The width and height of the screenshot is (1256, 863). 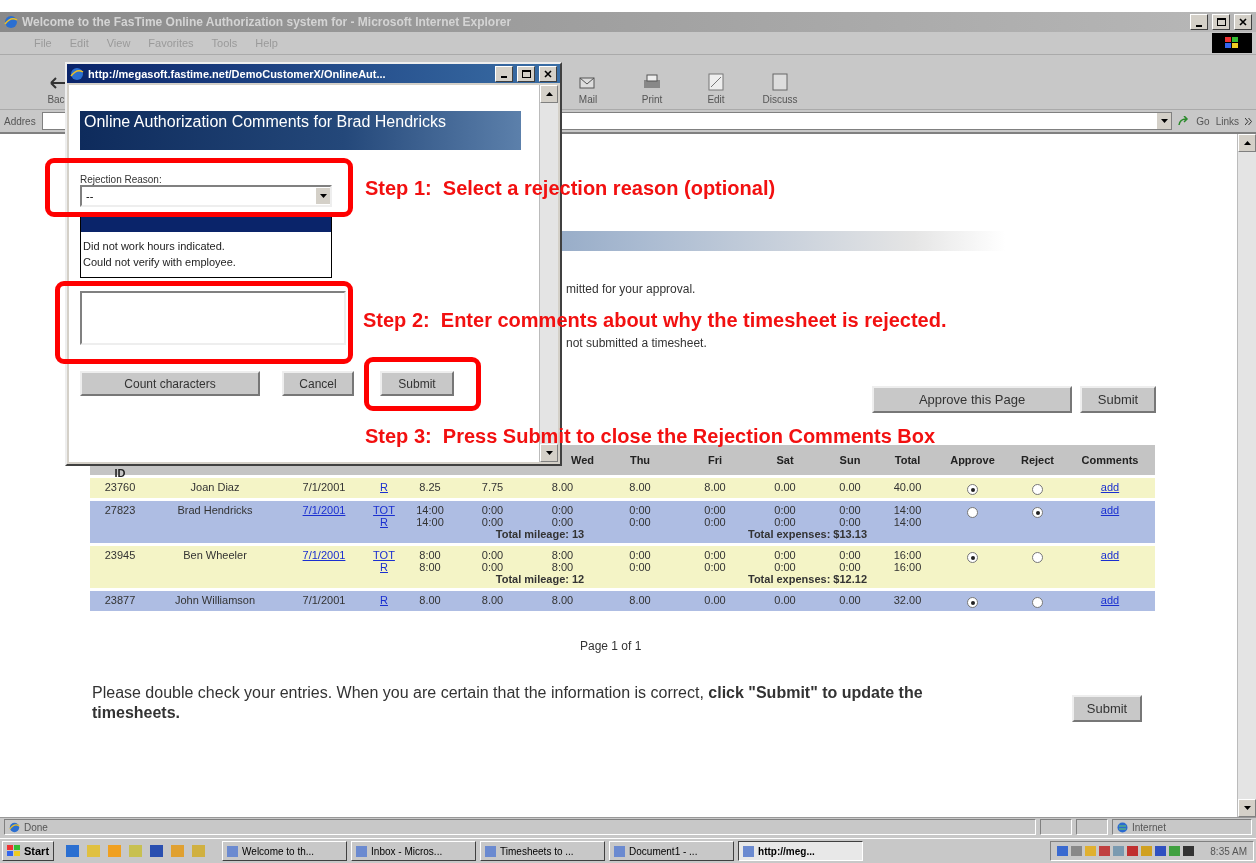 What do you see at coordinates (640, 460) in the screenshot?
I see `column-header: Thu` at bounding box center [640, 460].